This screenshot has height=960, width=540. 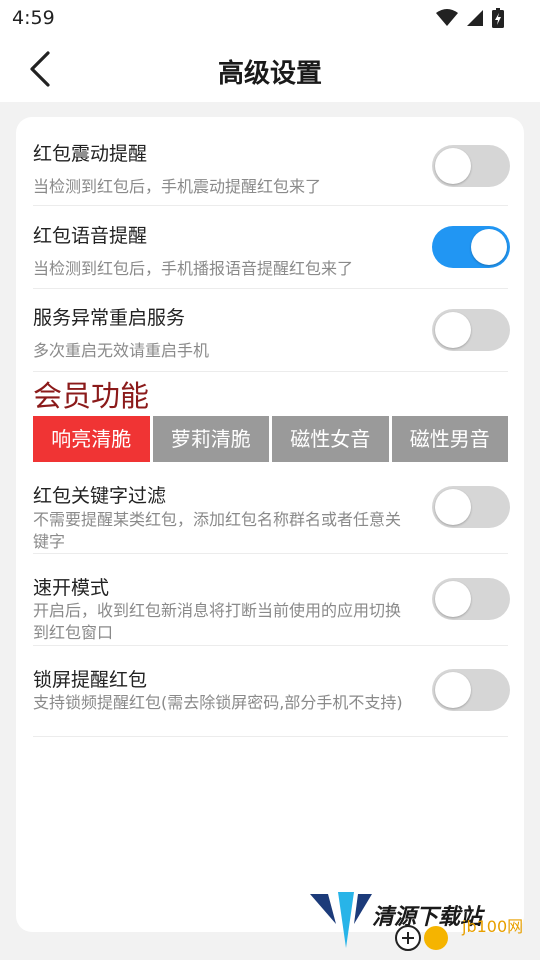 I want to click on keyword-filter-toggle, so click(x=471, y=507).